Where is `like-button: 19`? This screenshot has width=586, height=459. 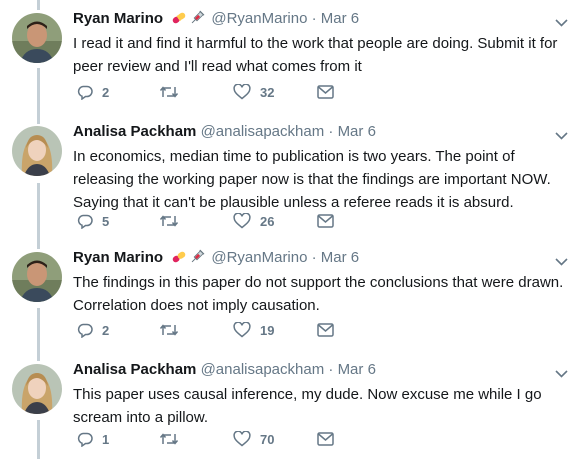
like-button: 19 is located at coordinates (253, 330).